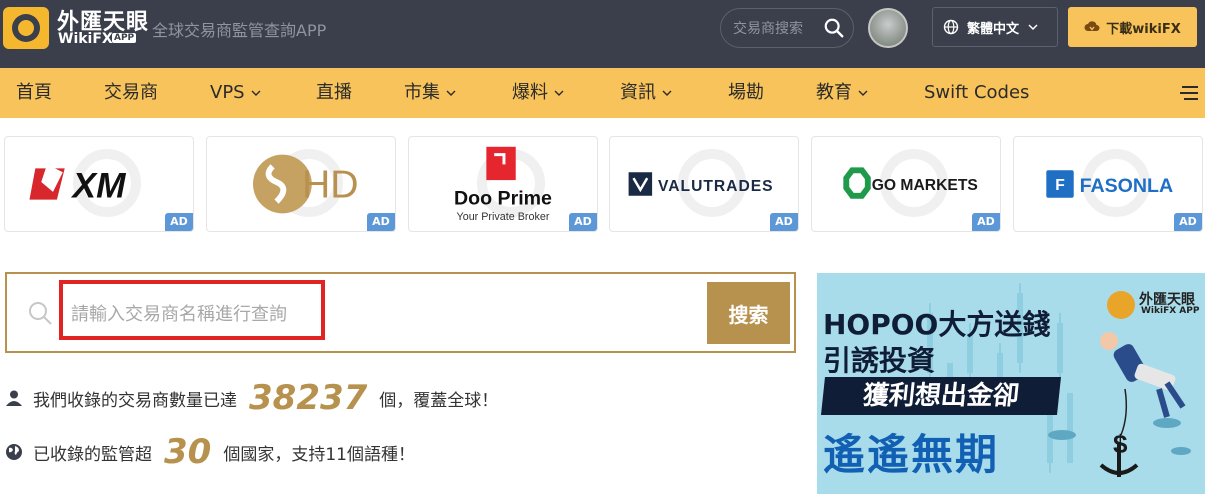  I want to click on nav-item-news: 資訊, so click(646, 93).